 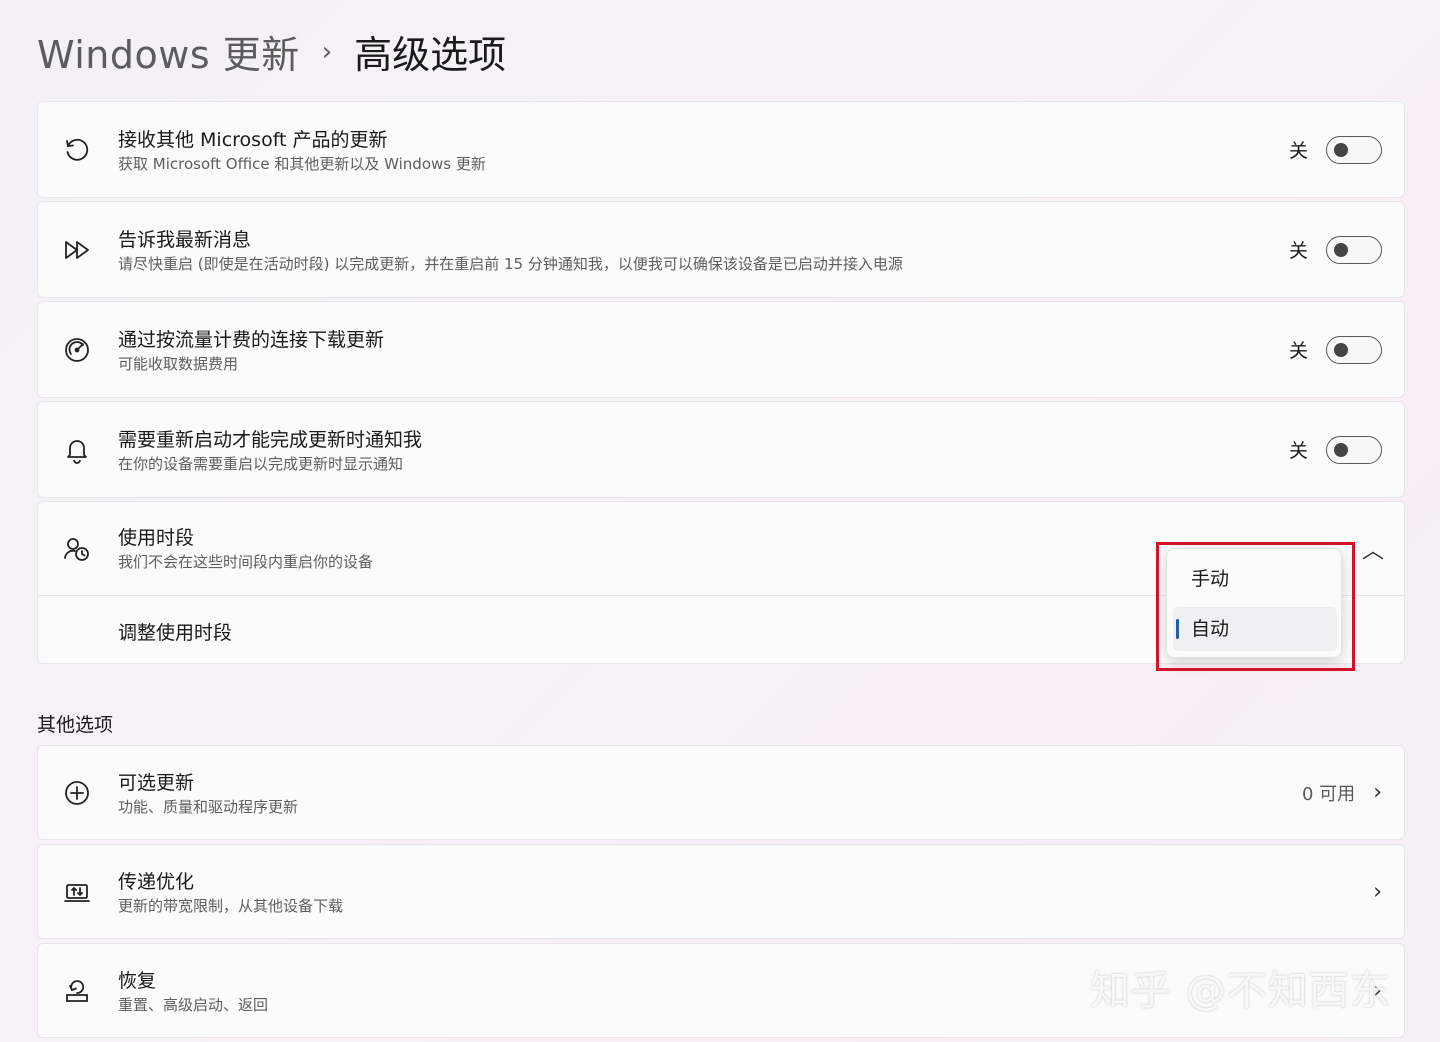 What do you see at coordinates (156, 538) in the screenshot?
I see `setting-title: 使用时段` at bounding box center [156, 538].